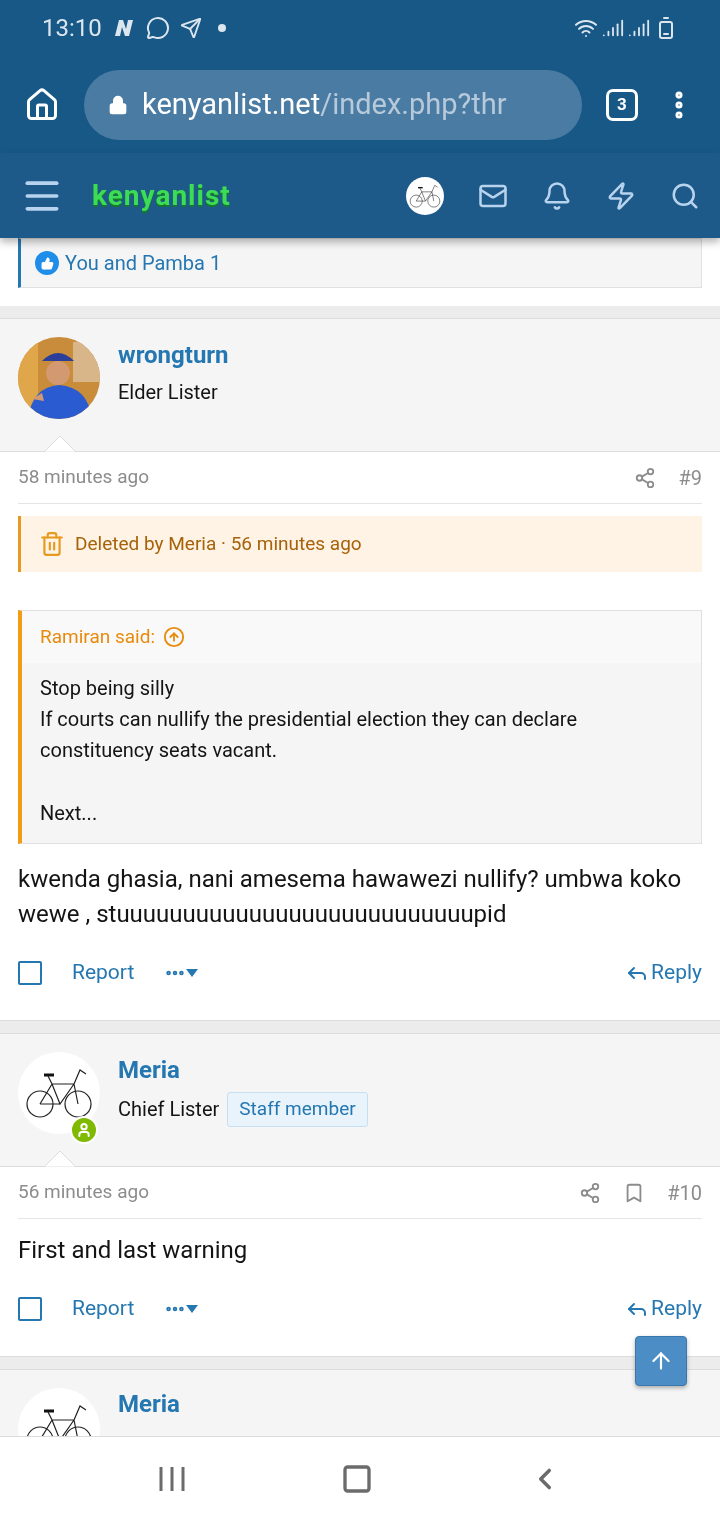 The image size is (720, 1520). What do you see at coordinates (218, 543) in the screenshot?
I see `deleted-text: Deleted by Meria · 56 minutes ago` at bounding box center [218, 543].